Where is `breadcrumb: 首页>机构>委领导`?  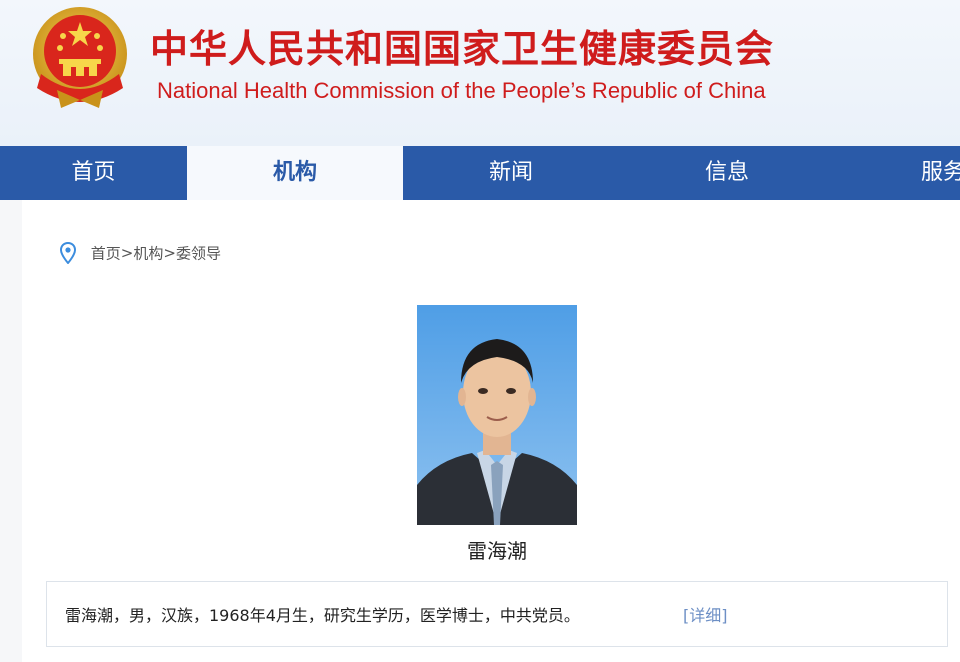 breadcrumb: 首页>机构>委领导 is located at coordinates (140, 253).